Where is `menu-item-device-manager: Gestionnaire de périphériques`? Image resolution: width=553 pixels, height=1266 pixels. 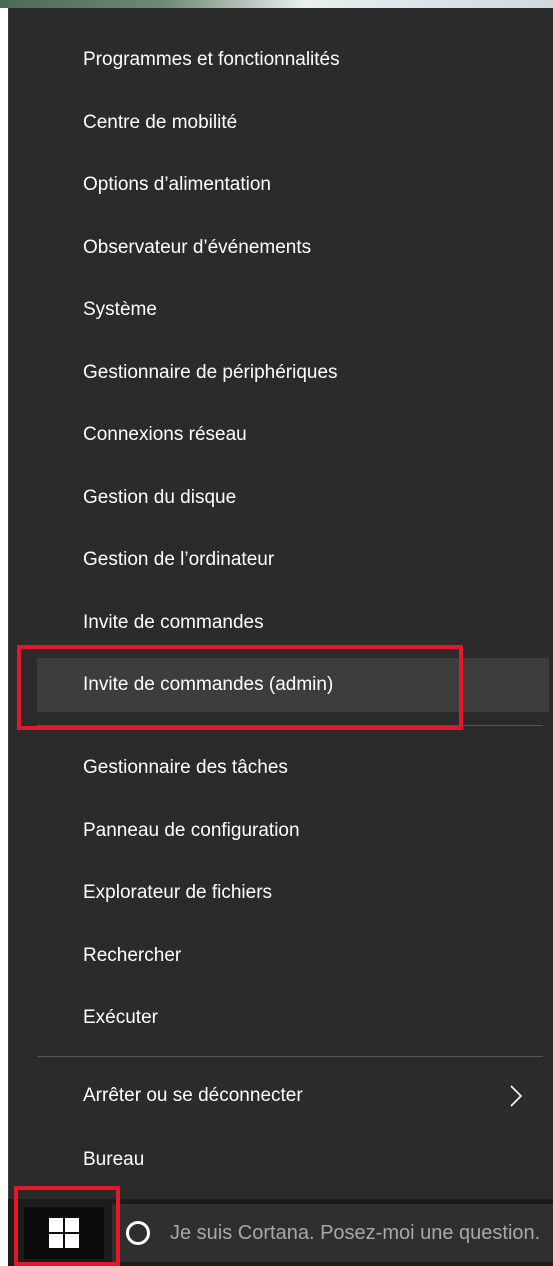
menu-item-device-manager: Gestionnaire de périphériques is located at coordinates (293, 373).